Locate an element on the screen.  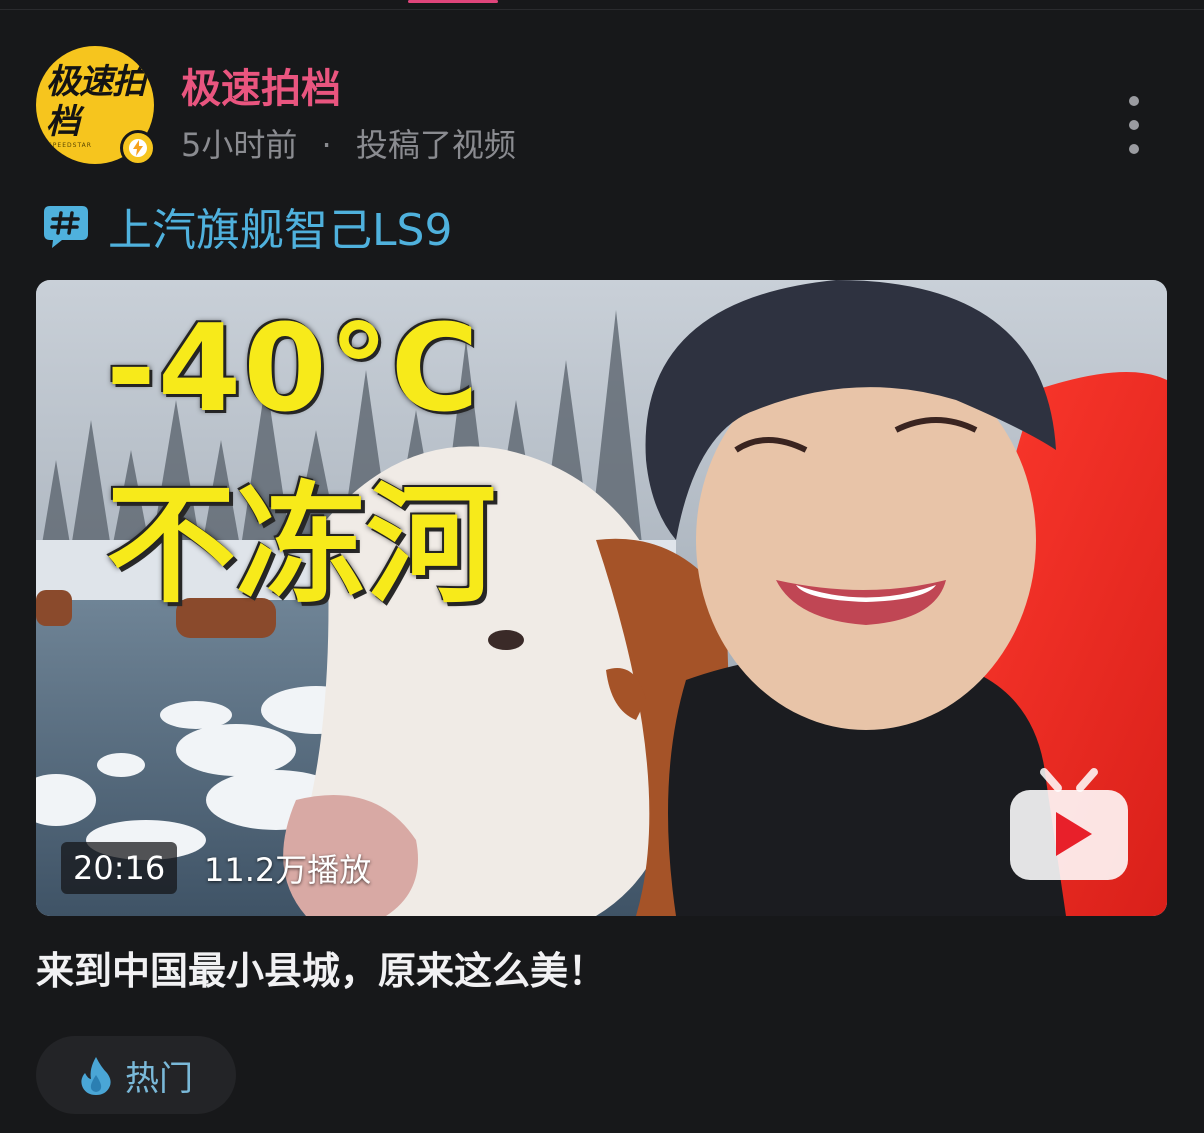
tv-play-logo-icon is located at coordinates (1069, 824).